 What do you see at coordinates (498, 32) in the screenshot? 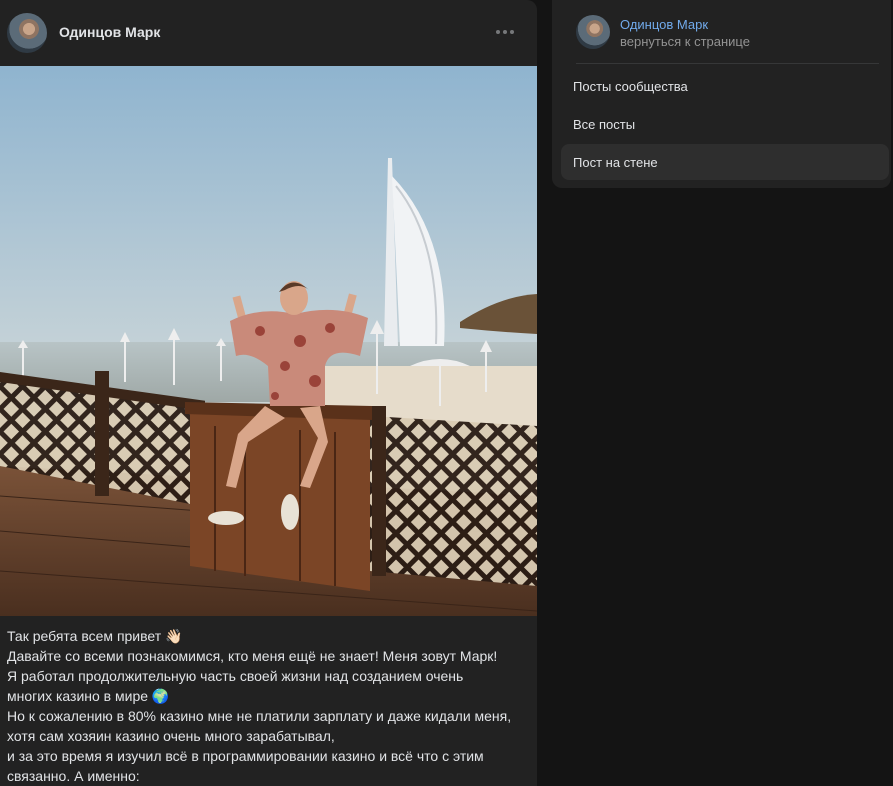
I see `ellipsis-icon` at bounding box center [498, 32].